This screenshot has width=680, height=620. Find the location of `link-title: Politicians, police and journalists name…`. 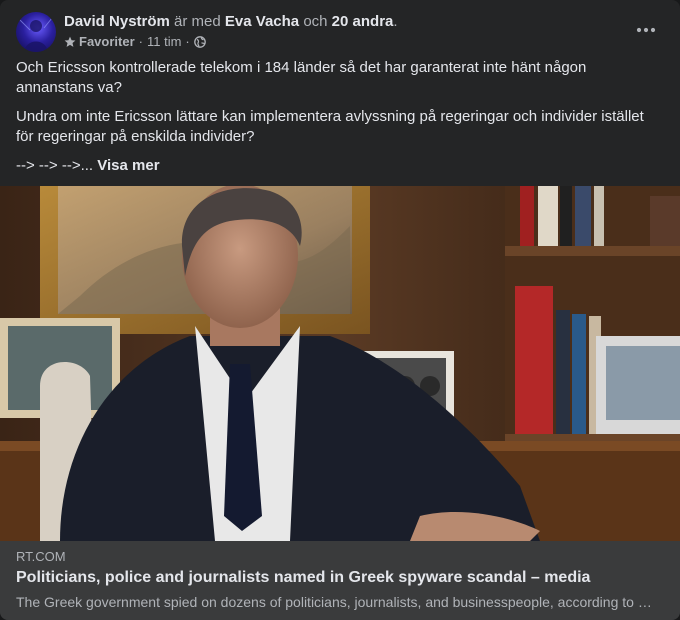

link-title: Politicians, police and journalists name… is located at coordinates (303, 578).